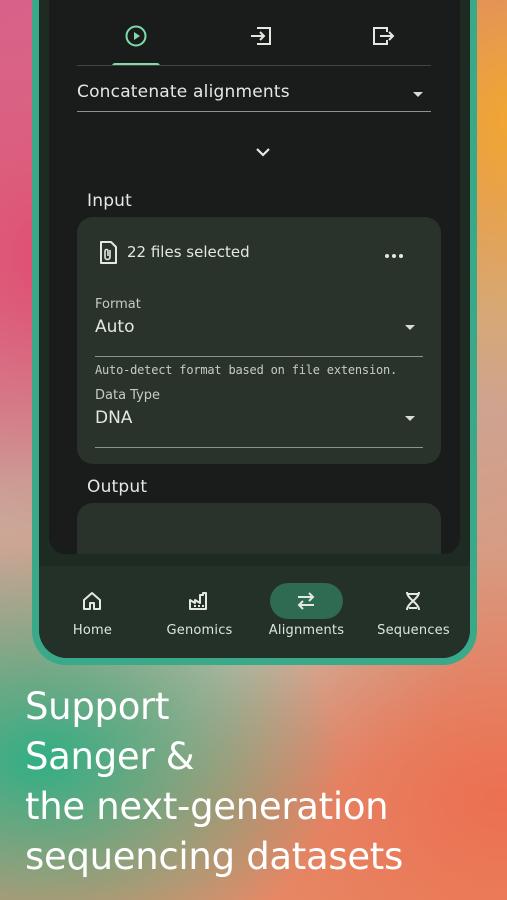 This screenshot has width=507, height=900. I want to click on nav-item-alignments: Alignments, so click(306, 612).